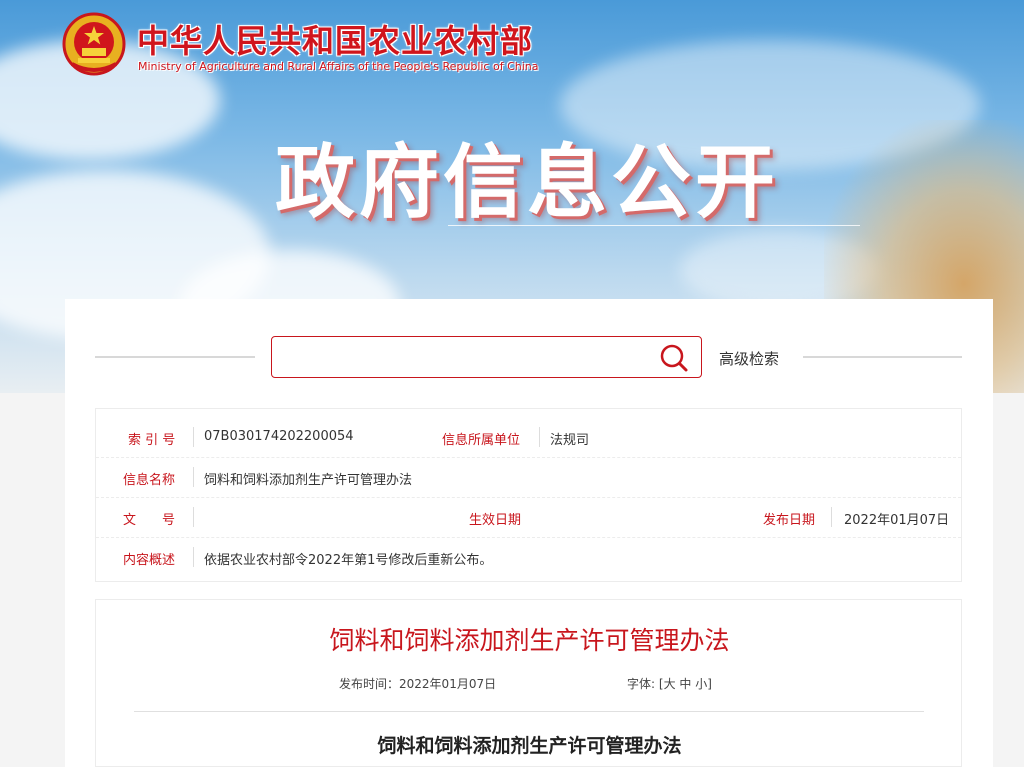 Image resolution: width=1024 pixels, height=767 pixels. What do you see at coordinates (570, 440) in the screenshot?
I see `unit-value: 法规司` at bounding box center [570, 440].